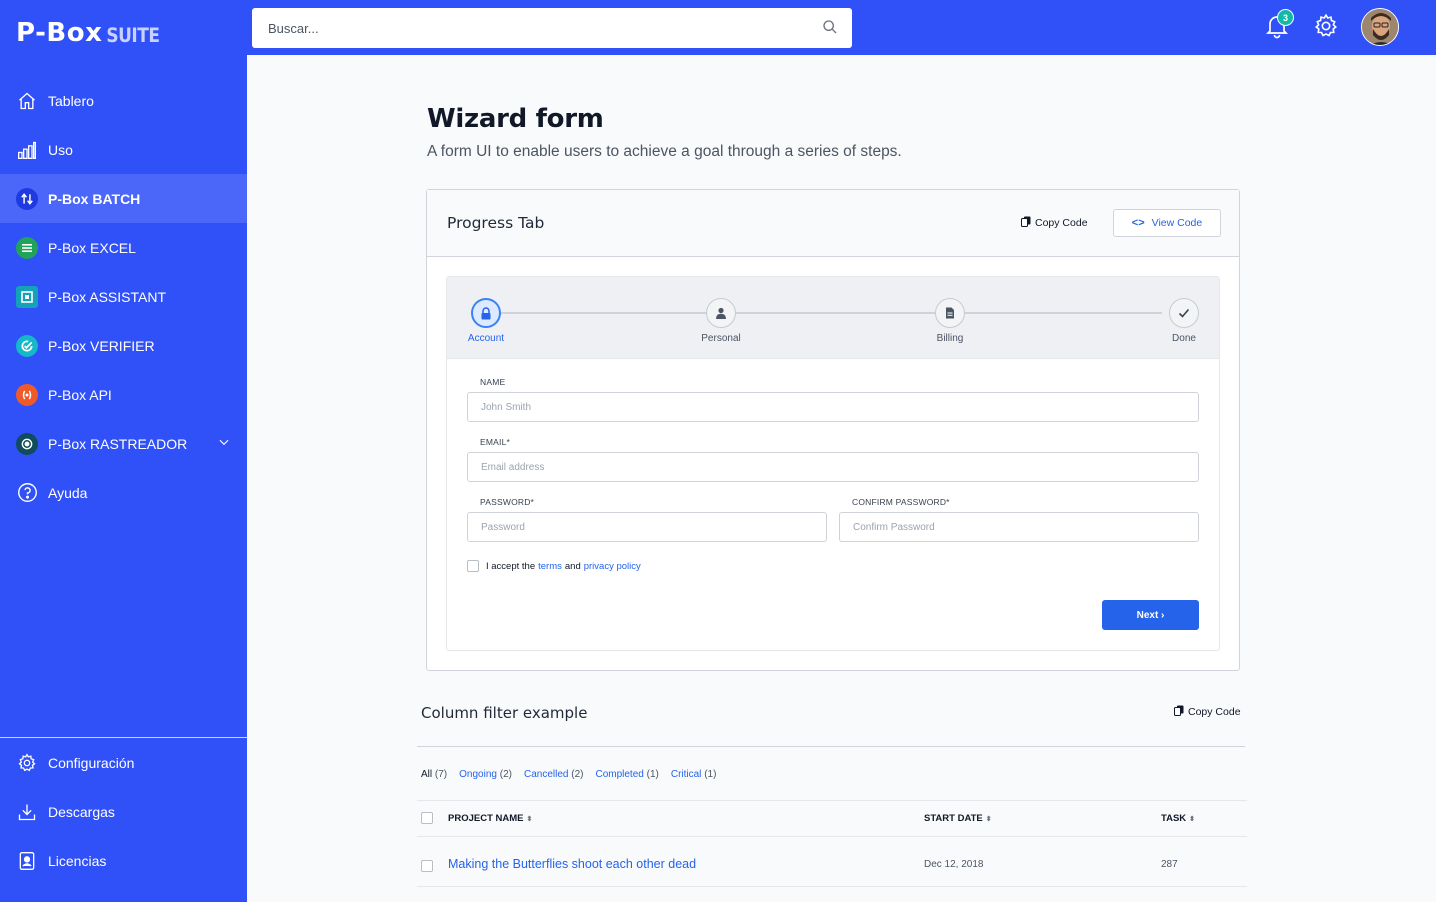  What do you see at coordinates (123, 860) in the screenshot?
I see `sidebar-item-licencias: Licencias` at bounding box center [123, 860].